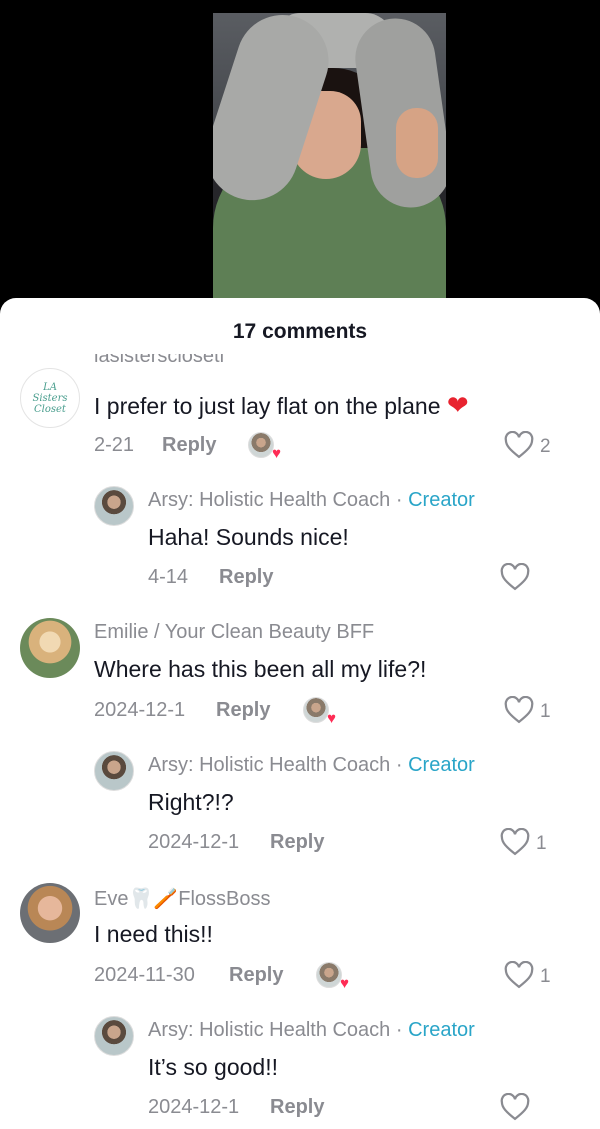  What do you see at coordinates (159, 361) in the screenshot?
I see `comment-username: lasistersclosetl` at bounding box center [159, 361].